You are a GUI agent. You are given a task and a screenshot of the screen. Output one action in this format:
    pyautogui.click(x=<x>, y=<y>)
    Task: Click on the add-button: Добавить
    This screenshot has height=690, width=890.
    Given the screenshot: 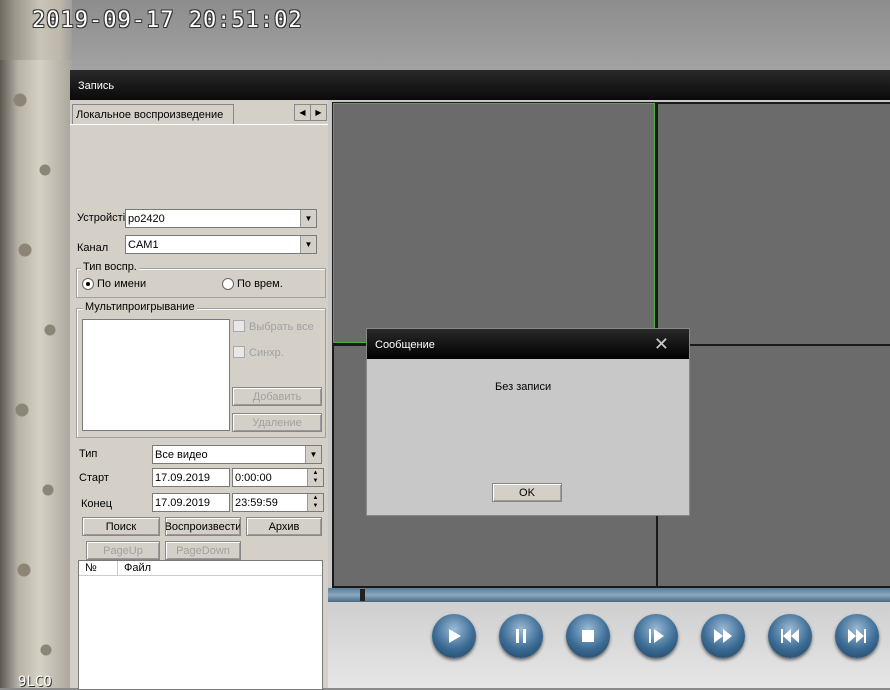 What is the action you would take?
    pyautogui.click(x=277, y=396)
    